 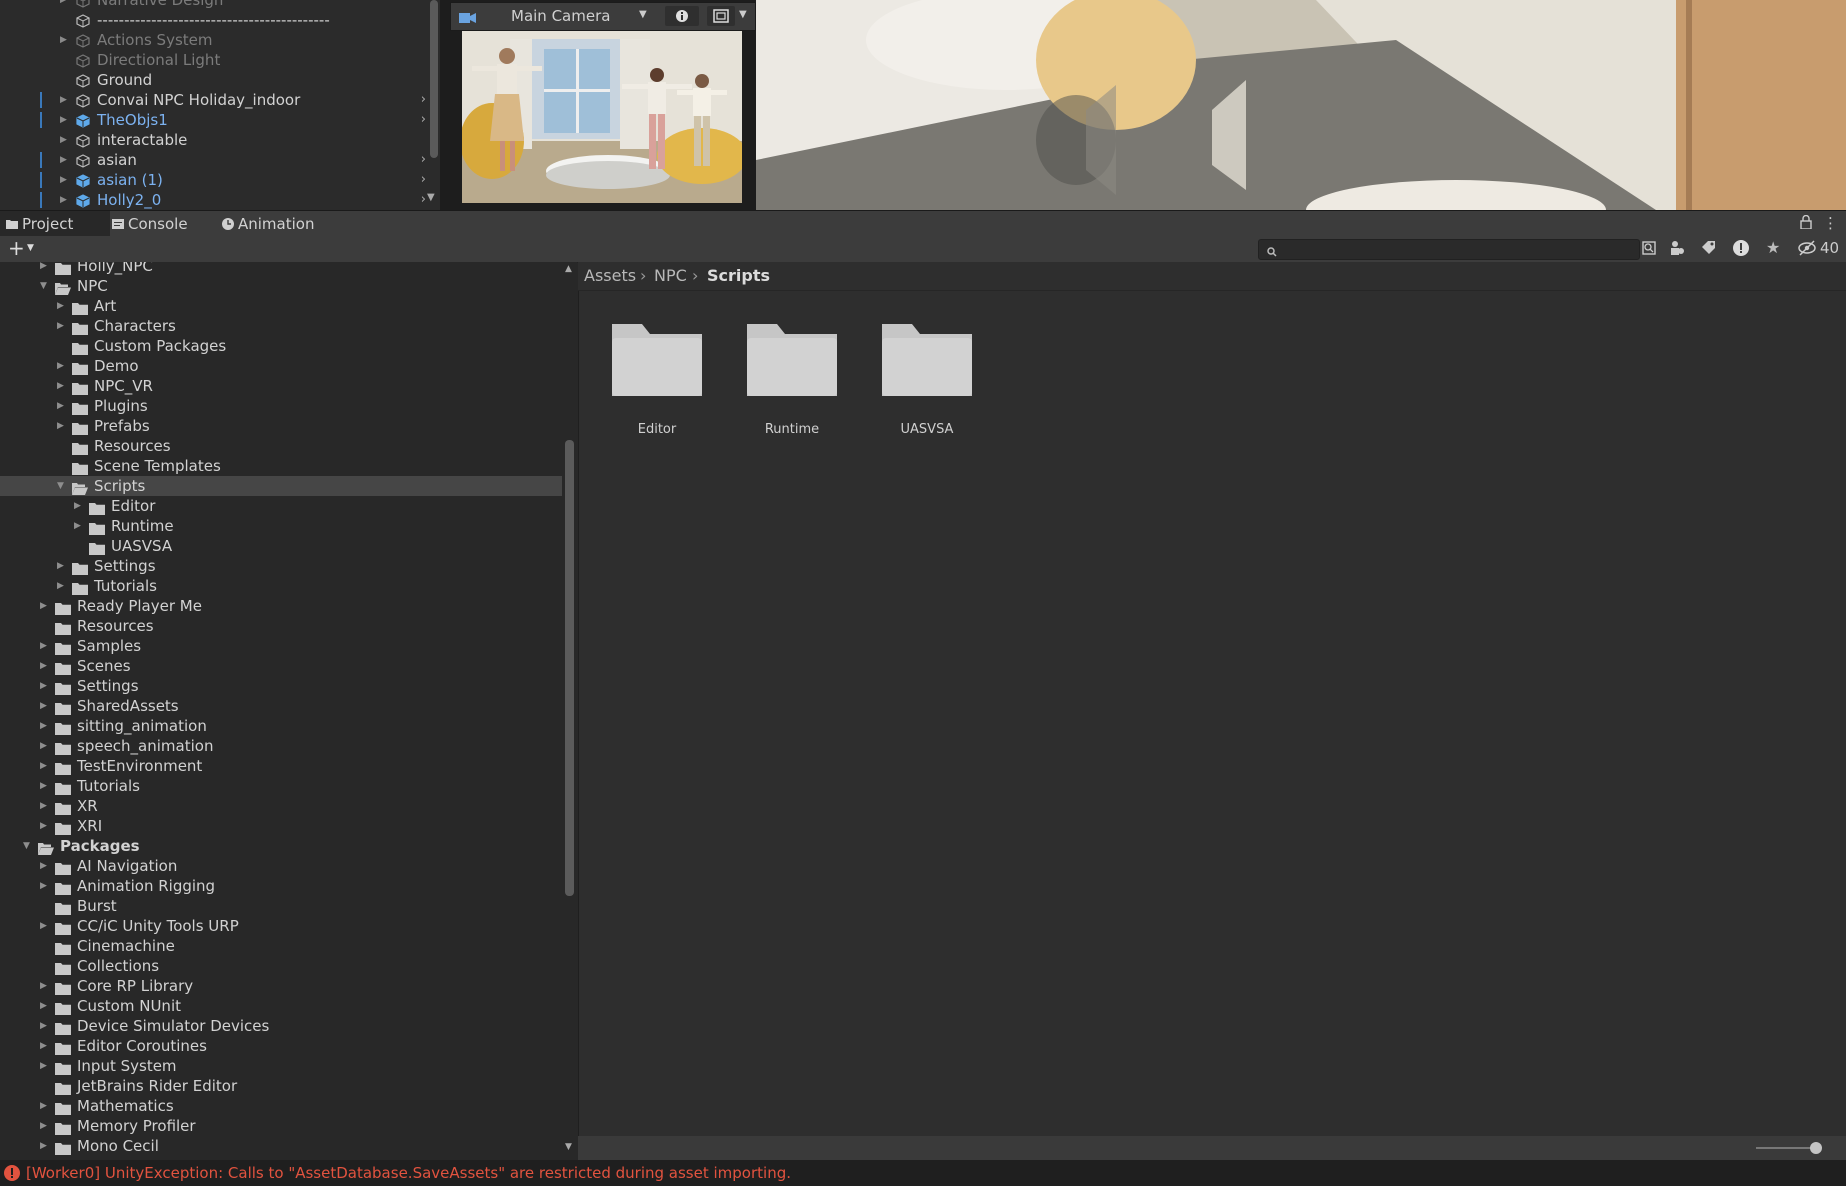 What do you see at coordinates (281, 1026) in the screenshot?
I see `tree-folder-row: ▶ Device Simulator Devices` at bounding box center [281, 1026].